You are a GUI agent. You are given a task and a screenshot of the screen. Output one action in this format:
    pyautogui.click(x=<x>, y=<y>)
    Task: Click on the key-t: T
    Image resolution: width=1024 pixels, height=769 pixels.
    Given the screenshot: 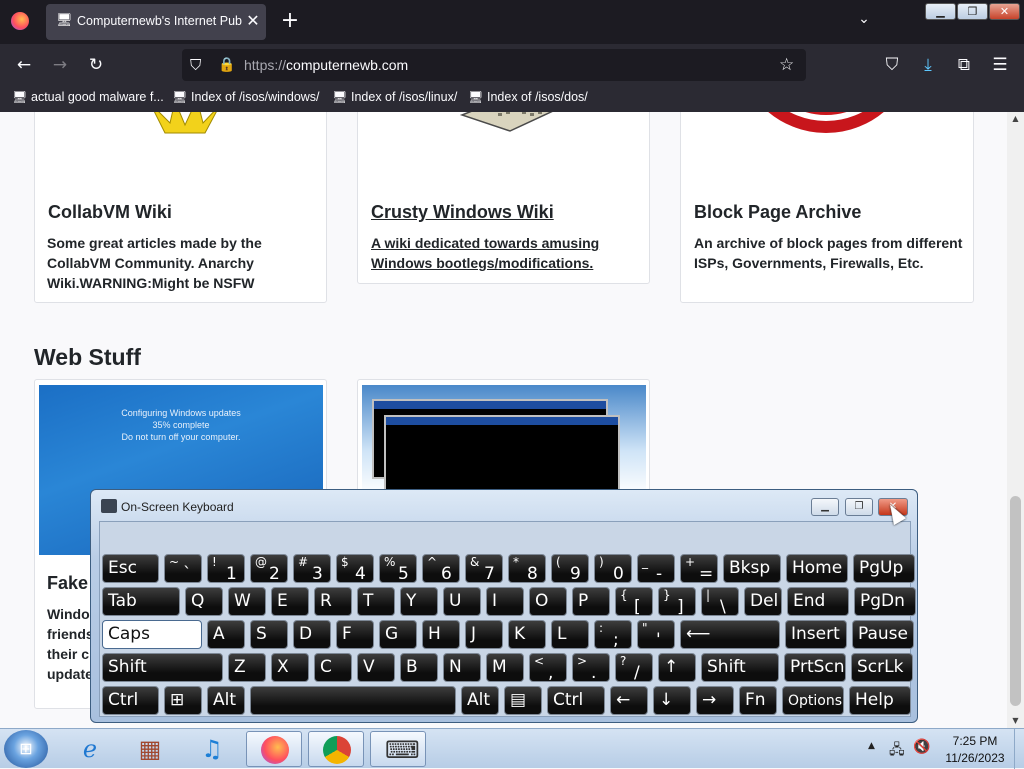 What is the action you would take?
    pyautogui.click(x=376, y=601)
    